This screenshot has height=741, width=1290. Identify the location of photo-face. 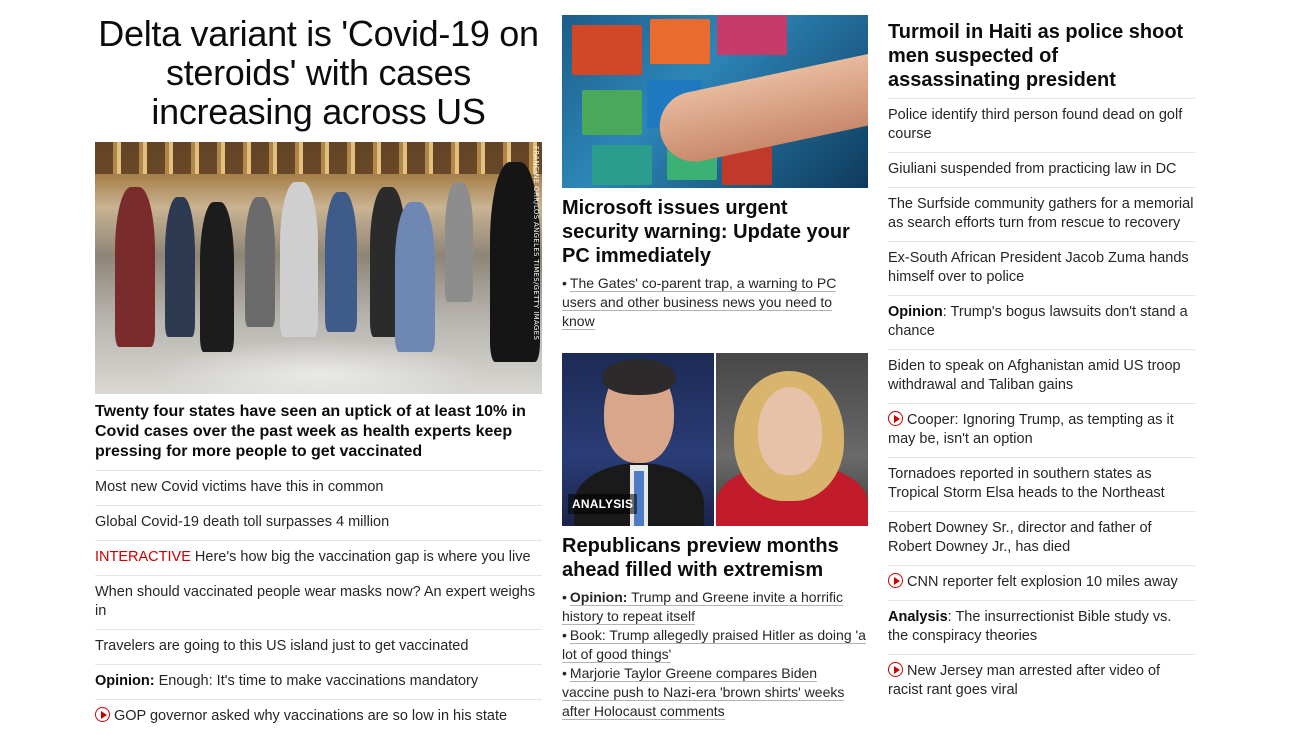
(790, 431).